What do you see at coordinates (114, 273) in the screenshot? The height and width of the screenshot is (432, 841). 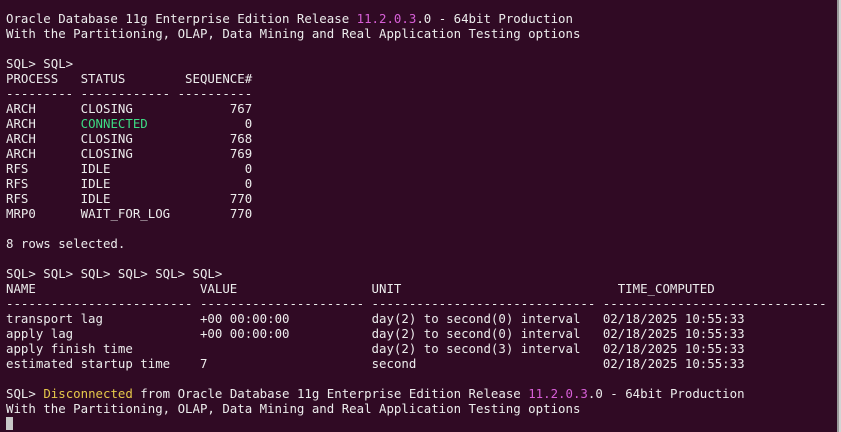 I see `sql-prompt-2: SQL> SQL> SQL> SQL> SQL> SQL>` at bounding box center [114, 273].